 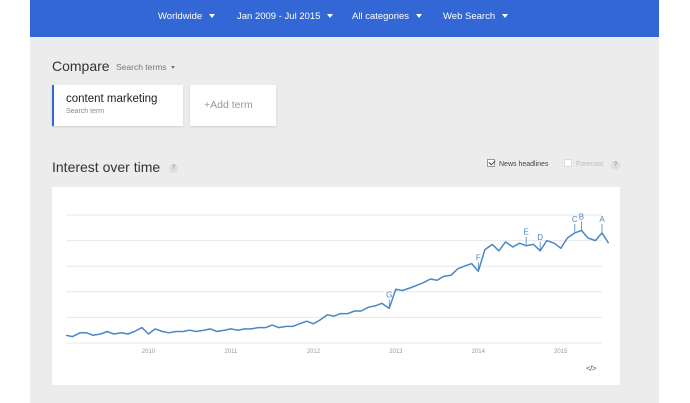 I want to click on news-annotation-f: F, so click(x=478, y=257).